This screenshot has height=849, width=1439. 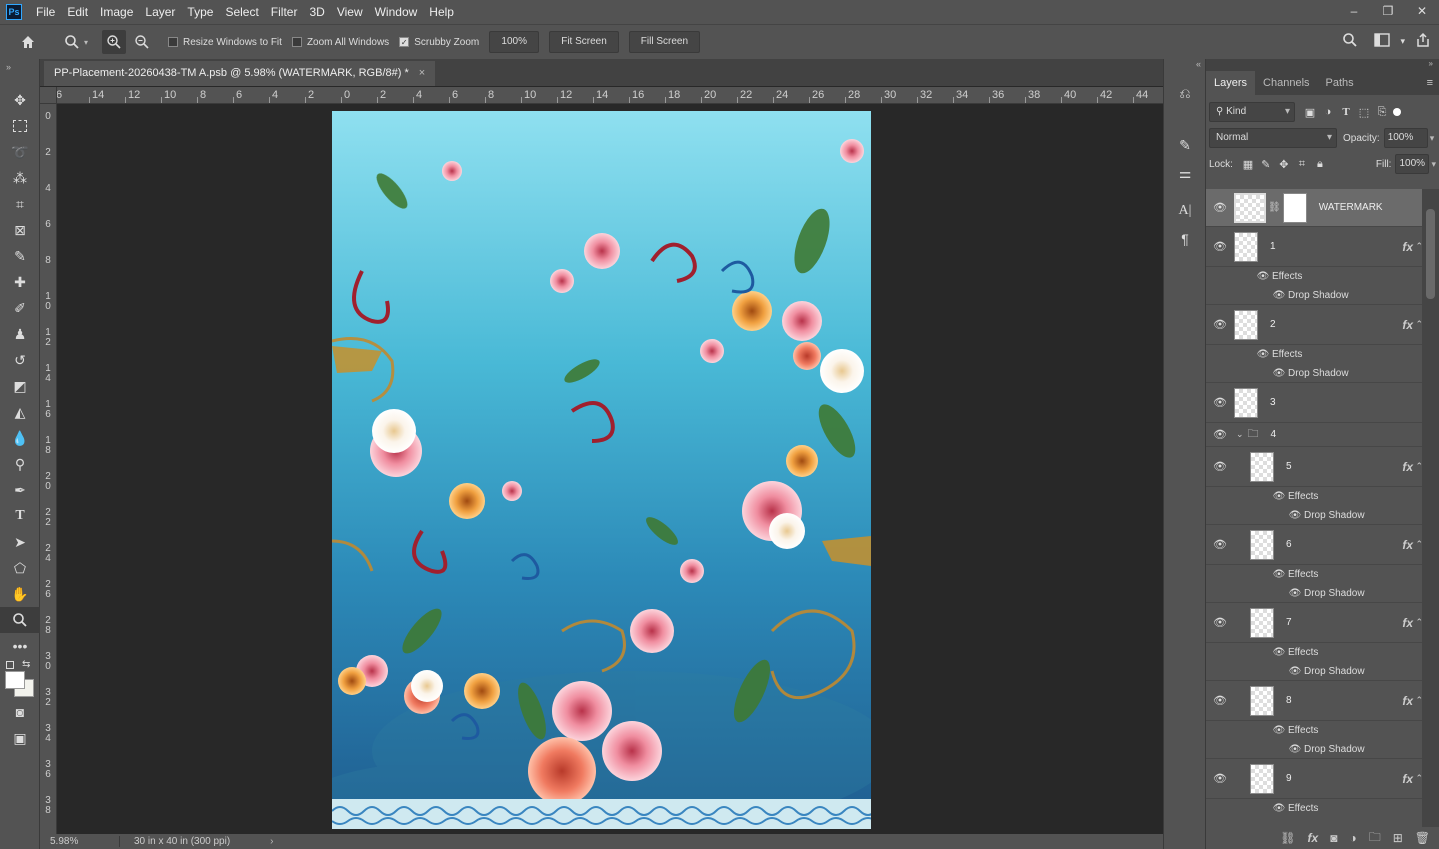 What do you see at coordinates (1397, 112) in the screenshot?
I see `filter-toggle-icon` at bounding box center [1397, 112].